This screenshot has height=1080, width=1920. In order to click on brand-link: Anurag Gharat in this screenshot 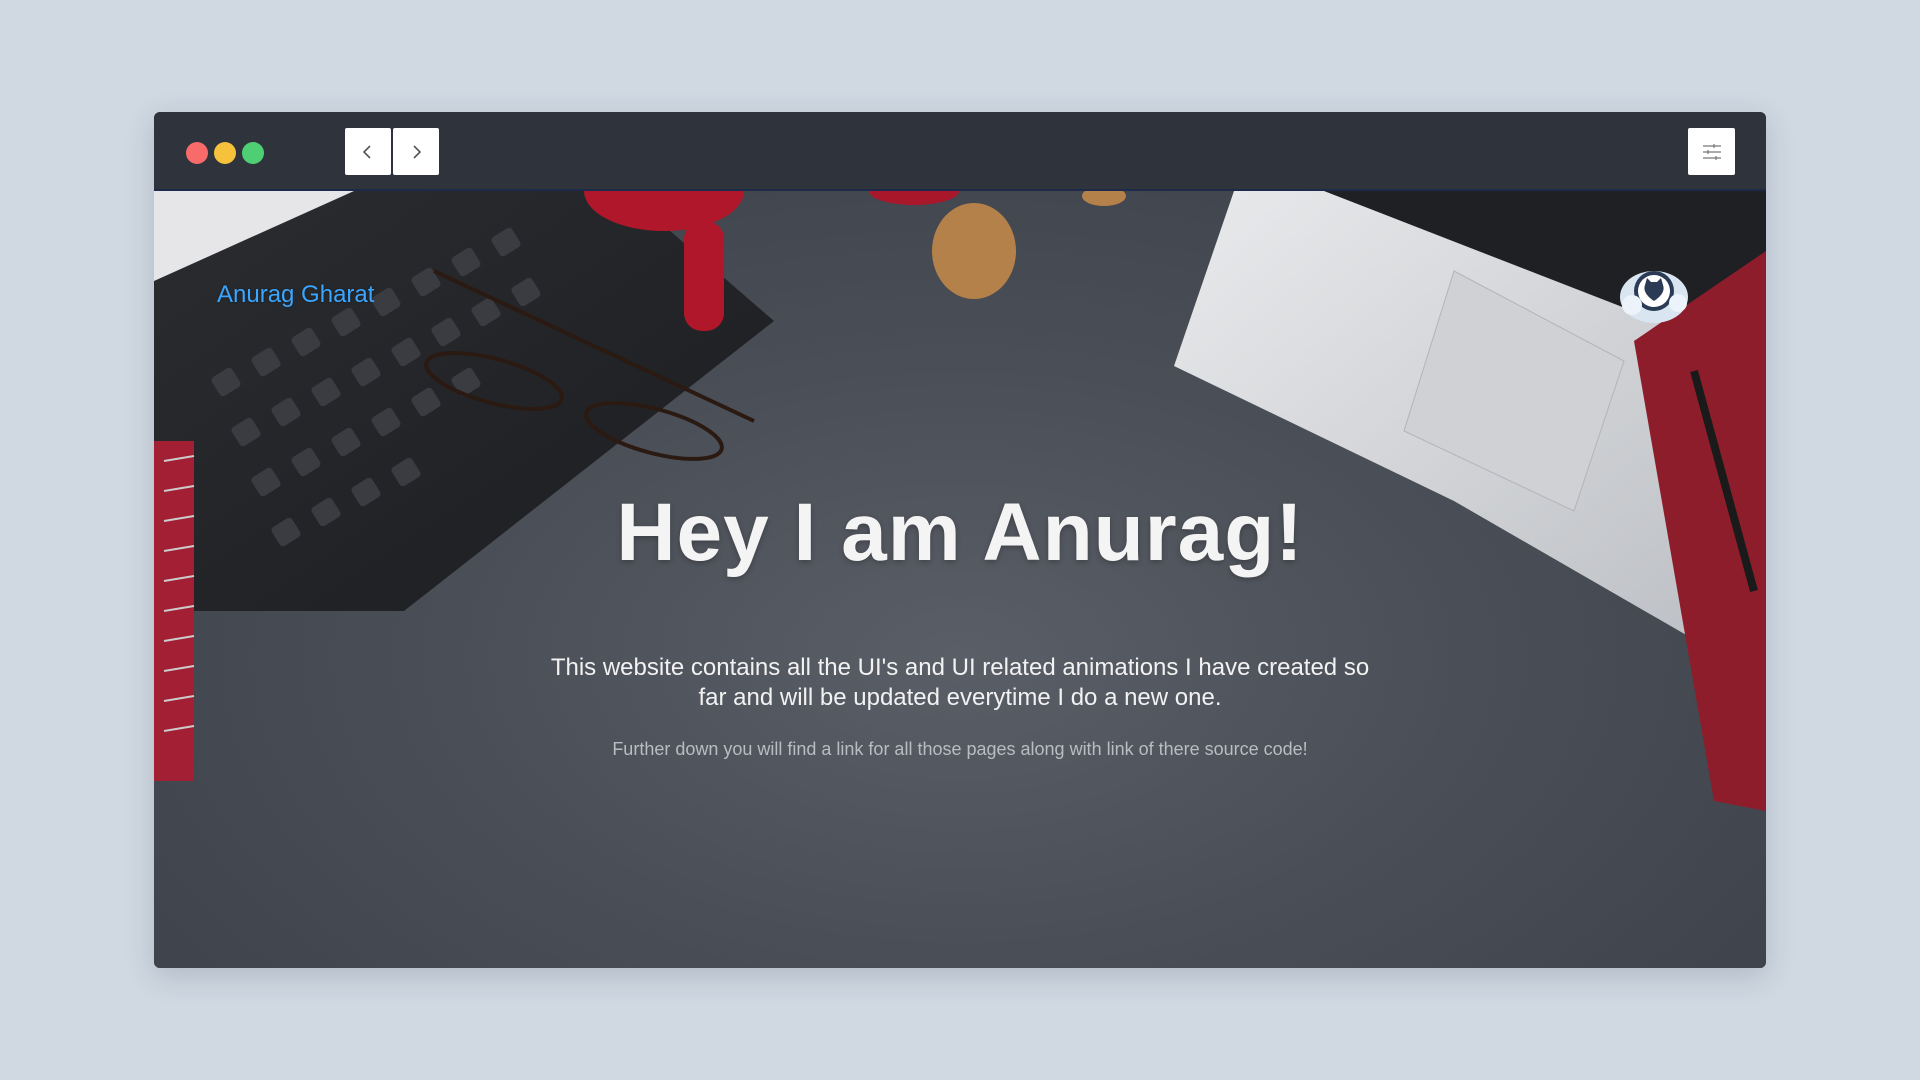, I will do `click(295, 295)`.